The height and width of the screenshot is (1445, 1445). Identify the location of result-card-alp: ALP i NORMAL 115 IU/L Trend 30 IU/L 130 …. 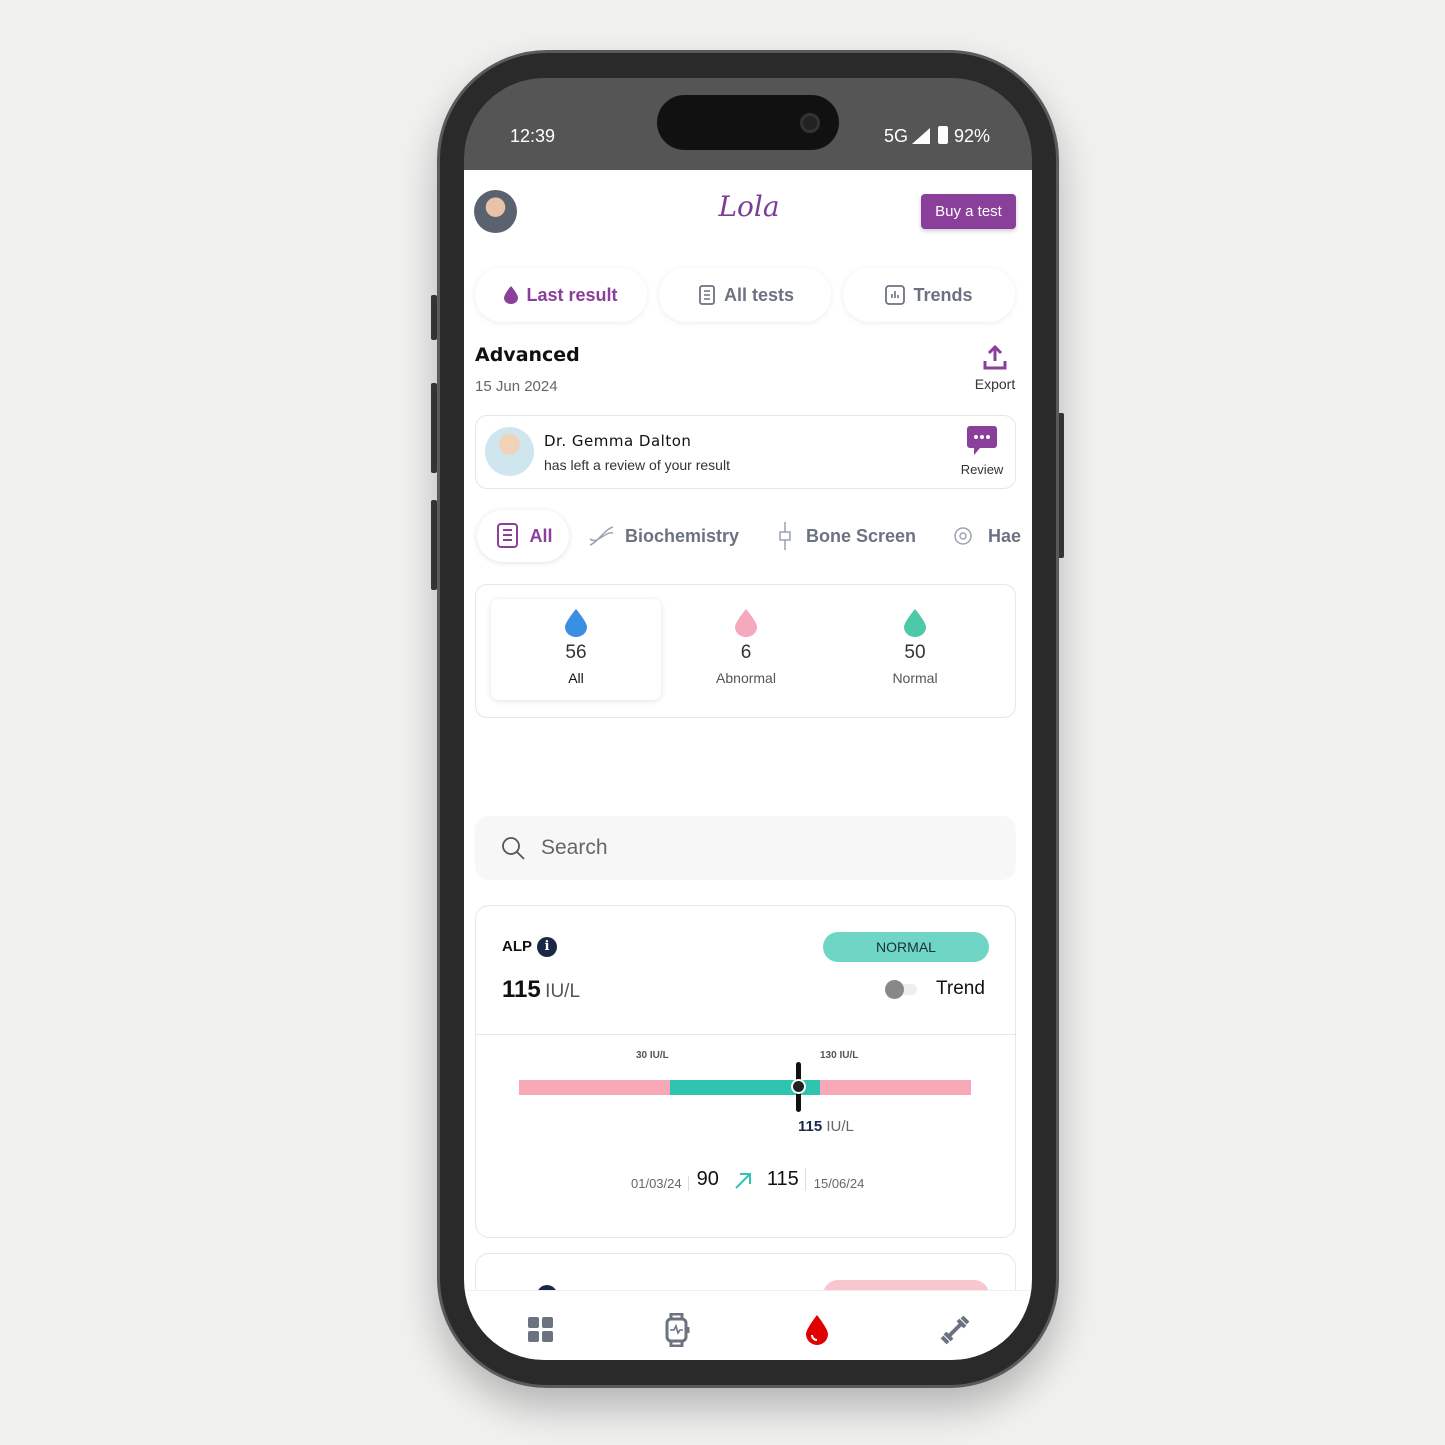
(745, 1071).